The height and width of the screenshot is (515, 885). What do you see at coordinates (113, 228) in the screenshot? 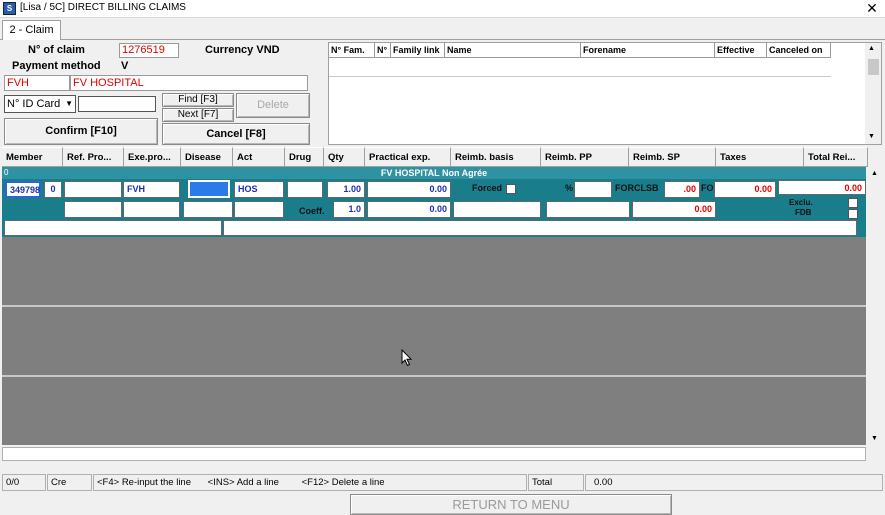
I see `line-comment-left` at bounding box center [113, 228].